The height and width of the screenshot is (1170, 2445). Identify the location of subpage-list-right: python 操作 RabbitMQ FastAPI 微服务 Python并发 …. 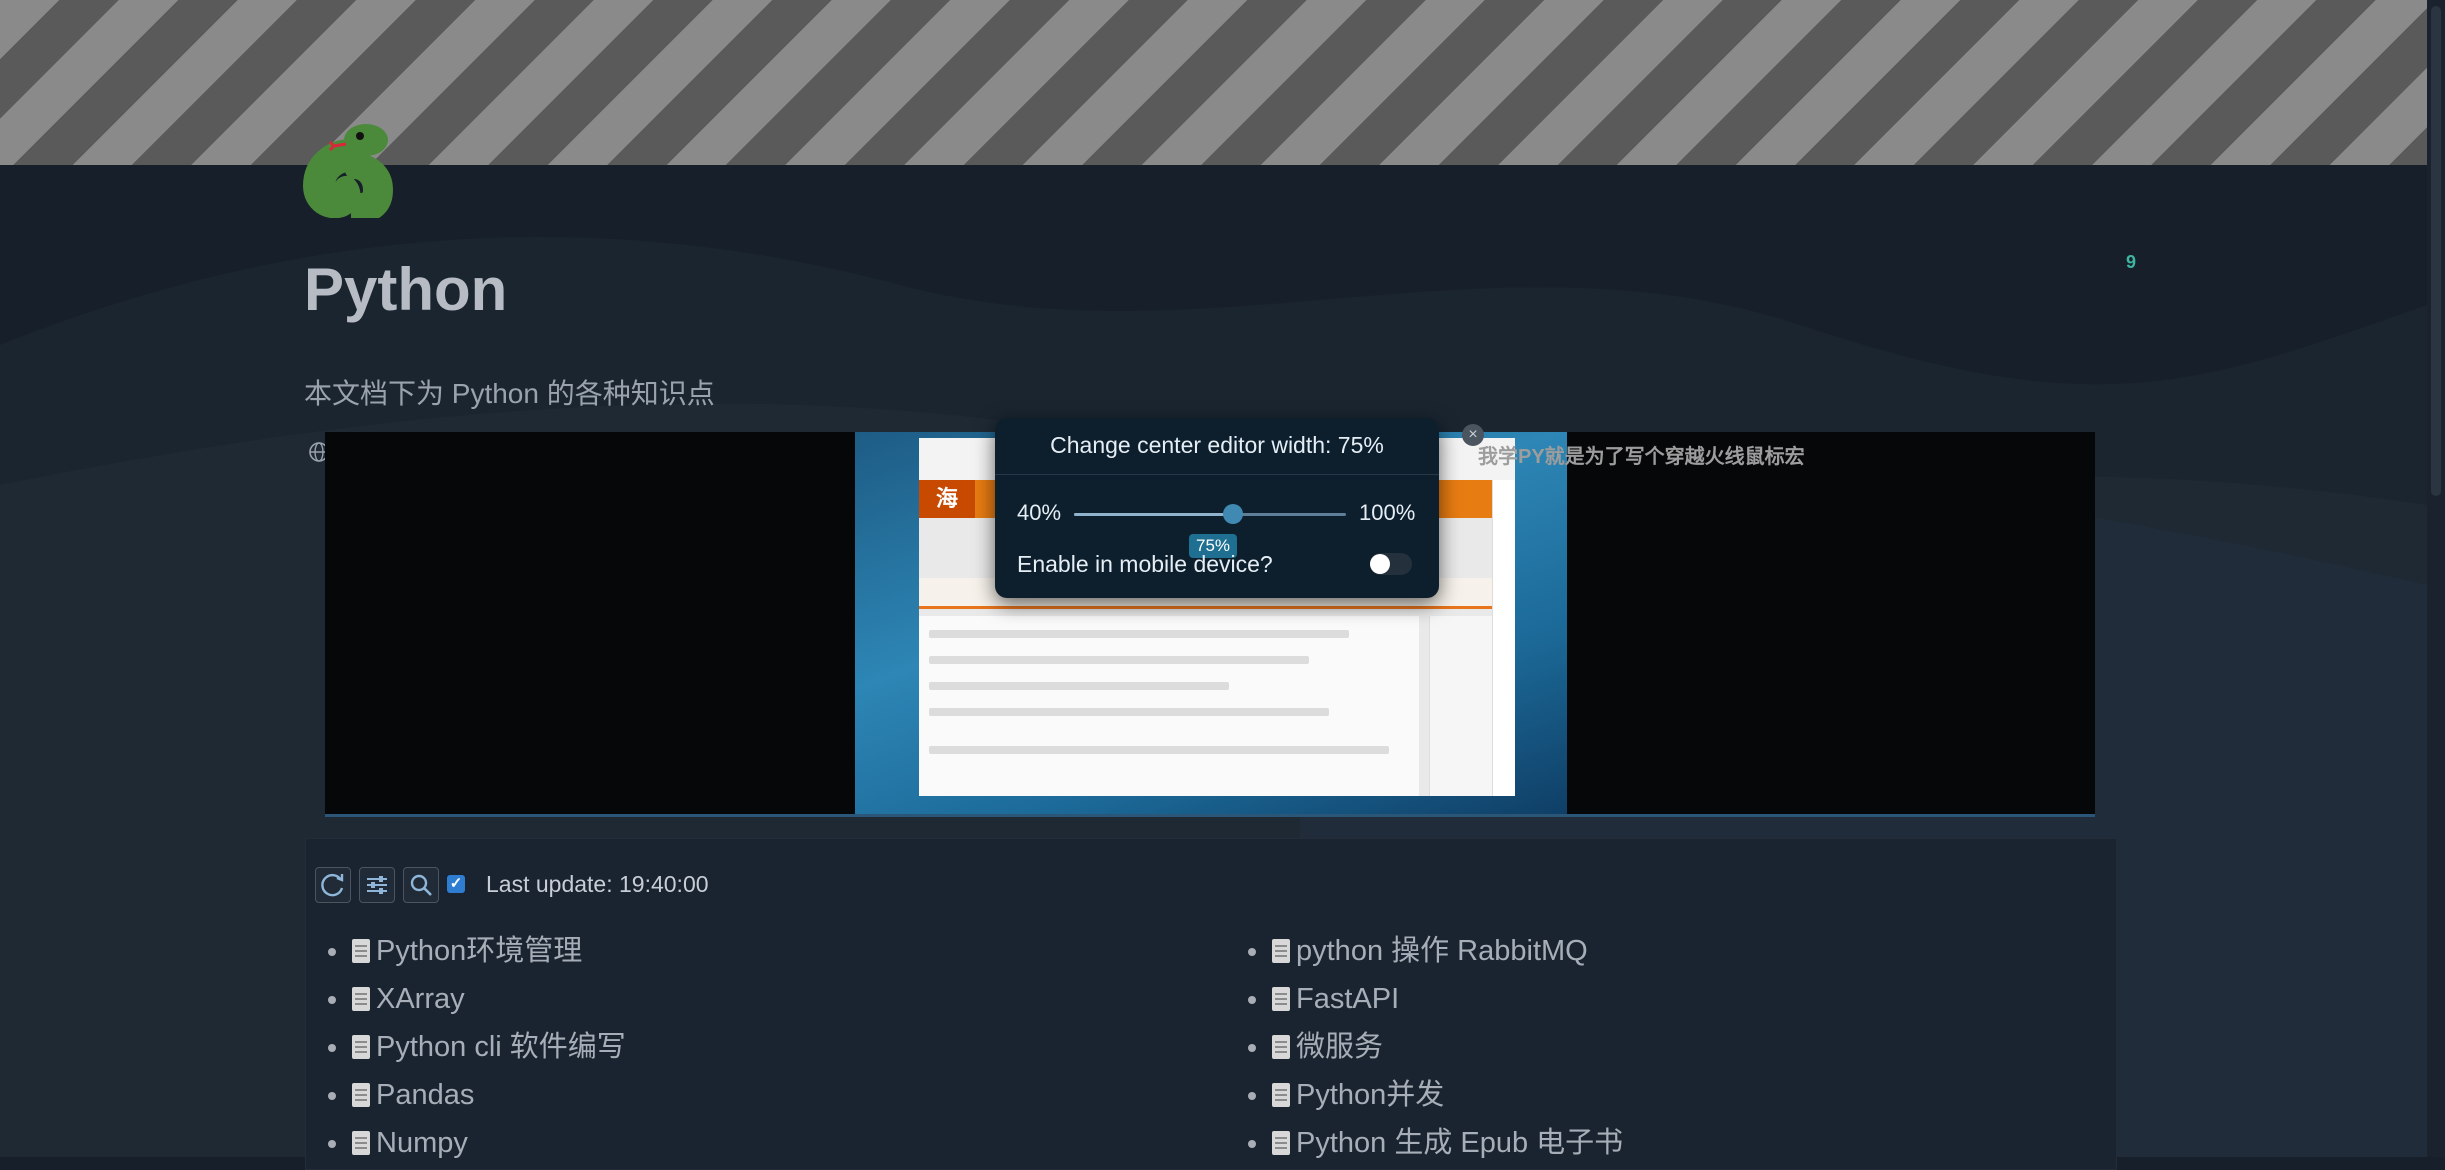
(1434, 1047).